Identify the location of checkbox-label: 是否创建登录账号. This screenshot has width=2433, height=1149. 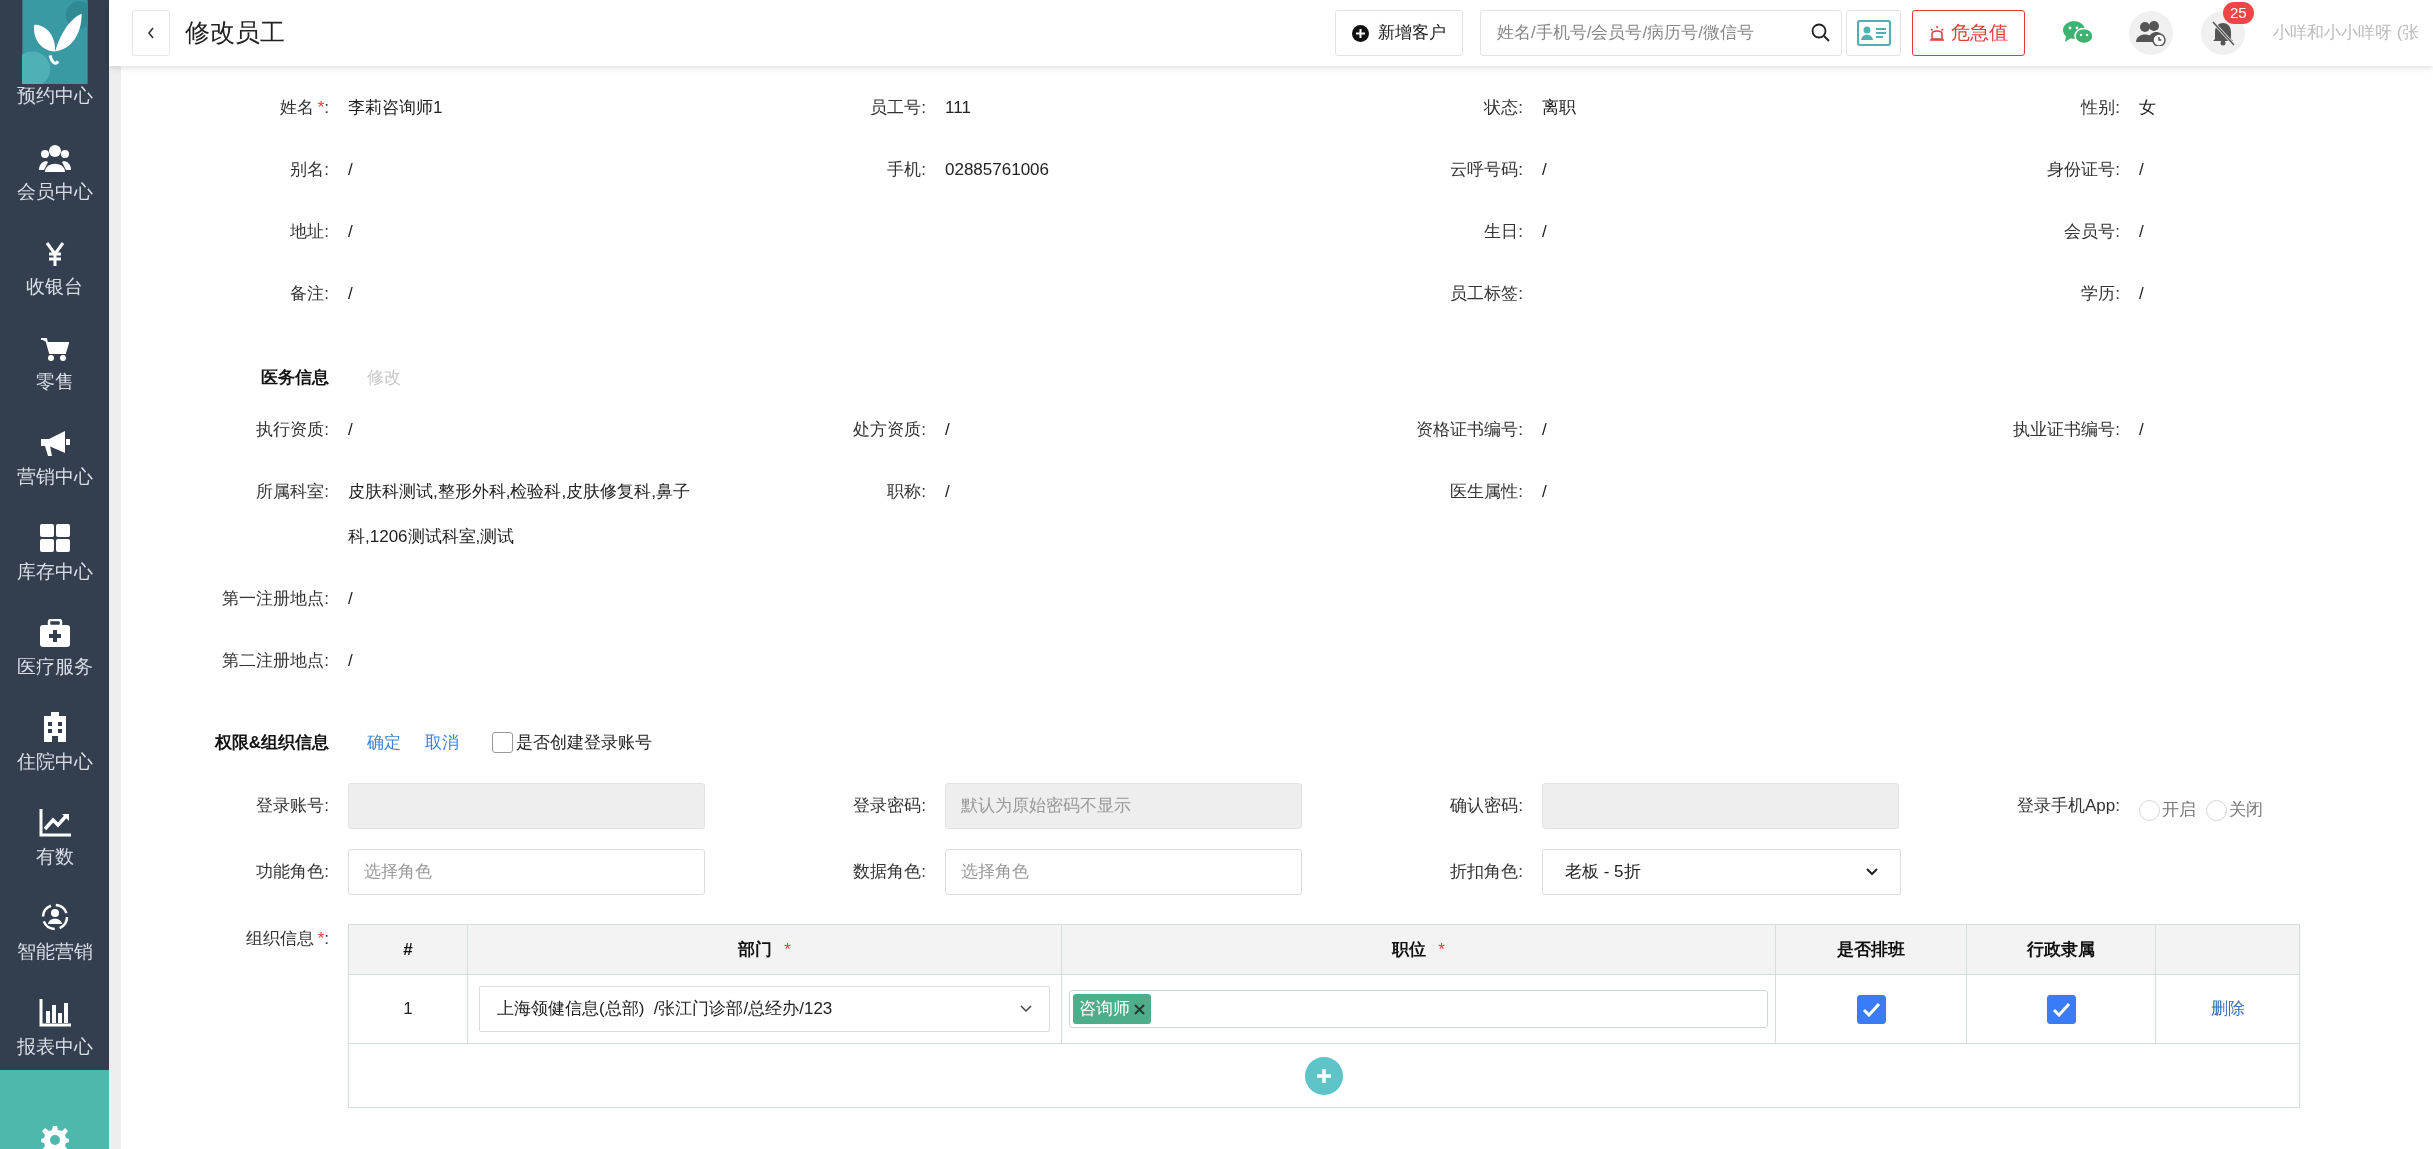
(584, 742).